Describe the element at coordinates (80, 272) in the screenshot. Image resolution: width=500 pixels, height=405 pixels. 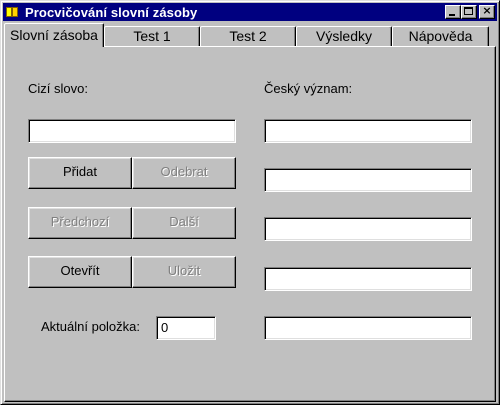
I see `open-button: Otevřít` at that location.